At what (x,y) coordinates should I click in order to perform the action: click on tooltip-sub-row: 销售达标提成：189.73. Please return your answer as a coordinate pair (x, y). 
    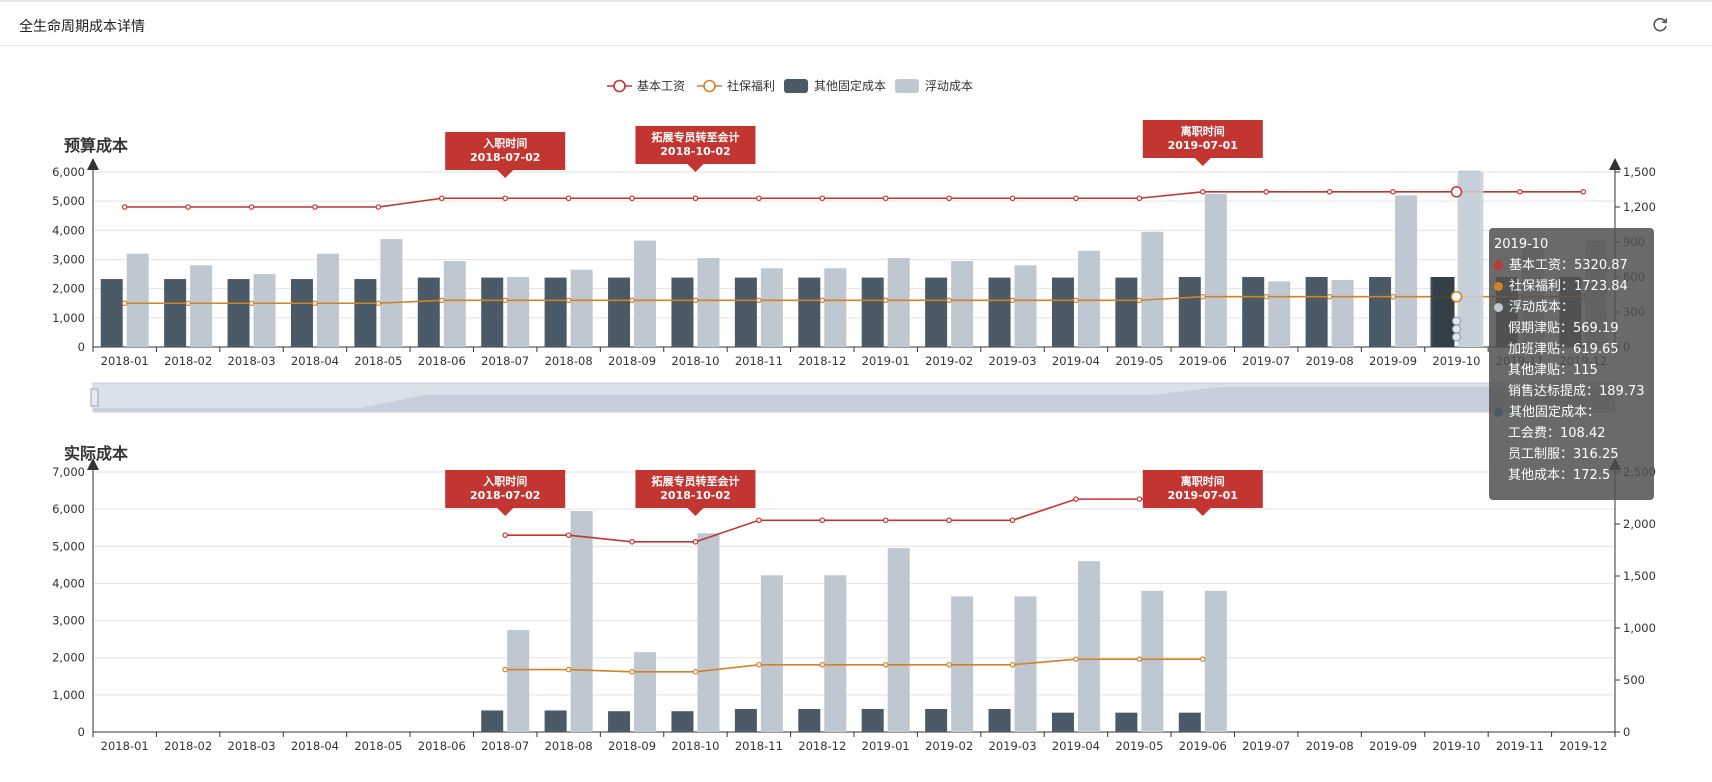
    Looking at the image, I should click on (1576, 391).